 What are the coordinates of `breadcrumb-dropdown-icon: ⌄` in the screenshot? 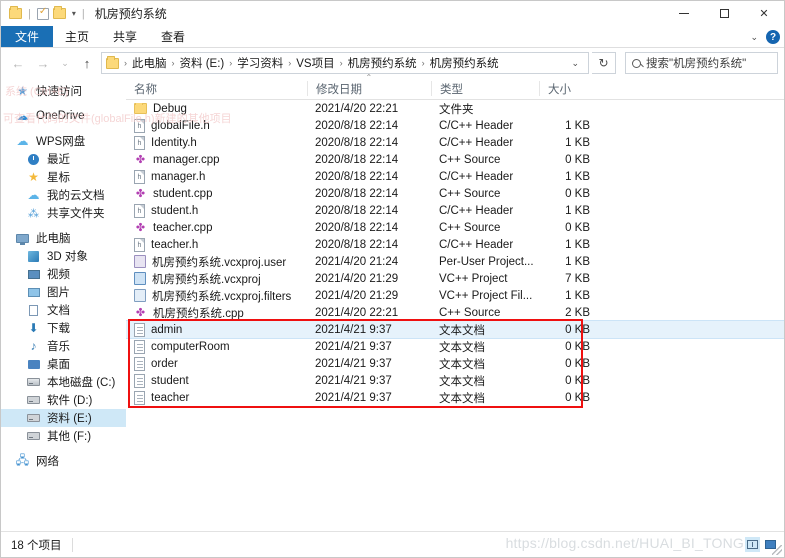 It's located at (575, 63).